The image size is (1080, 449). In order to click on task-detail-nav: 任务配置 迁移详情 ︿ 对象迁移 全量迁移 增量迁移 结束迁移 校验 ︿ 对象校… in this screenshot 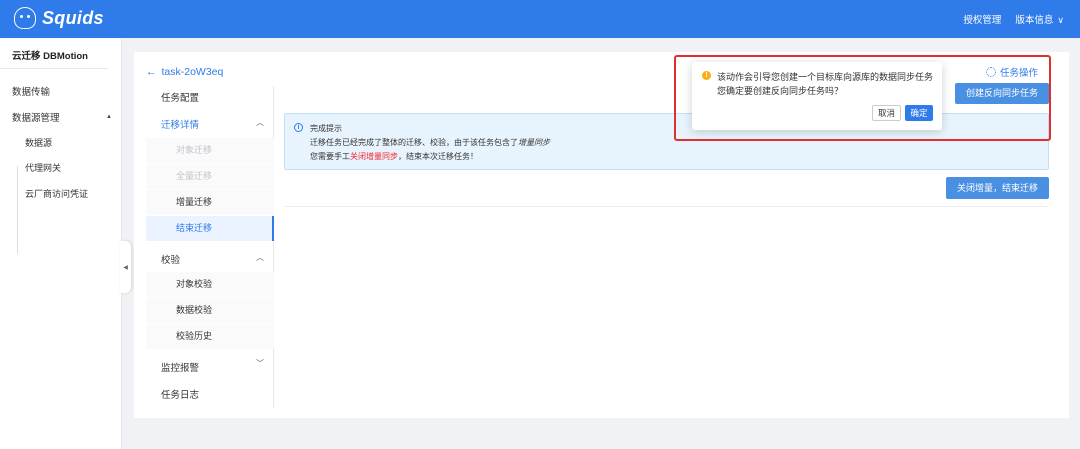, I will do `click(210, 247)`.